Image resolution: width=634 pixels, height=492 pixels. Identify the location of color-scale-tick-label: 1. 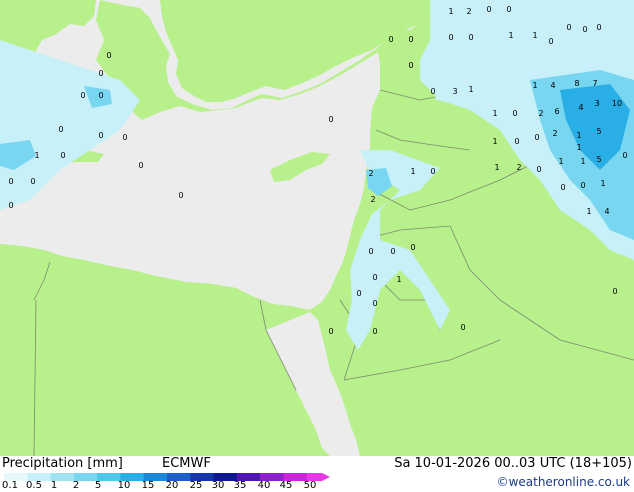
(54, 485).